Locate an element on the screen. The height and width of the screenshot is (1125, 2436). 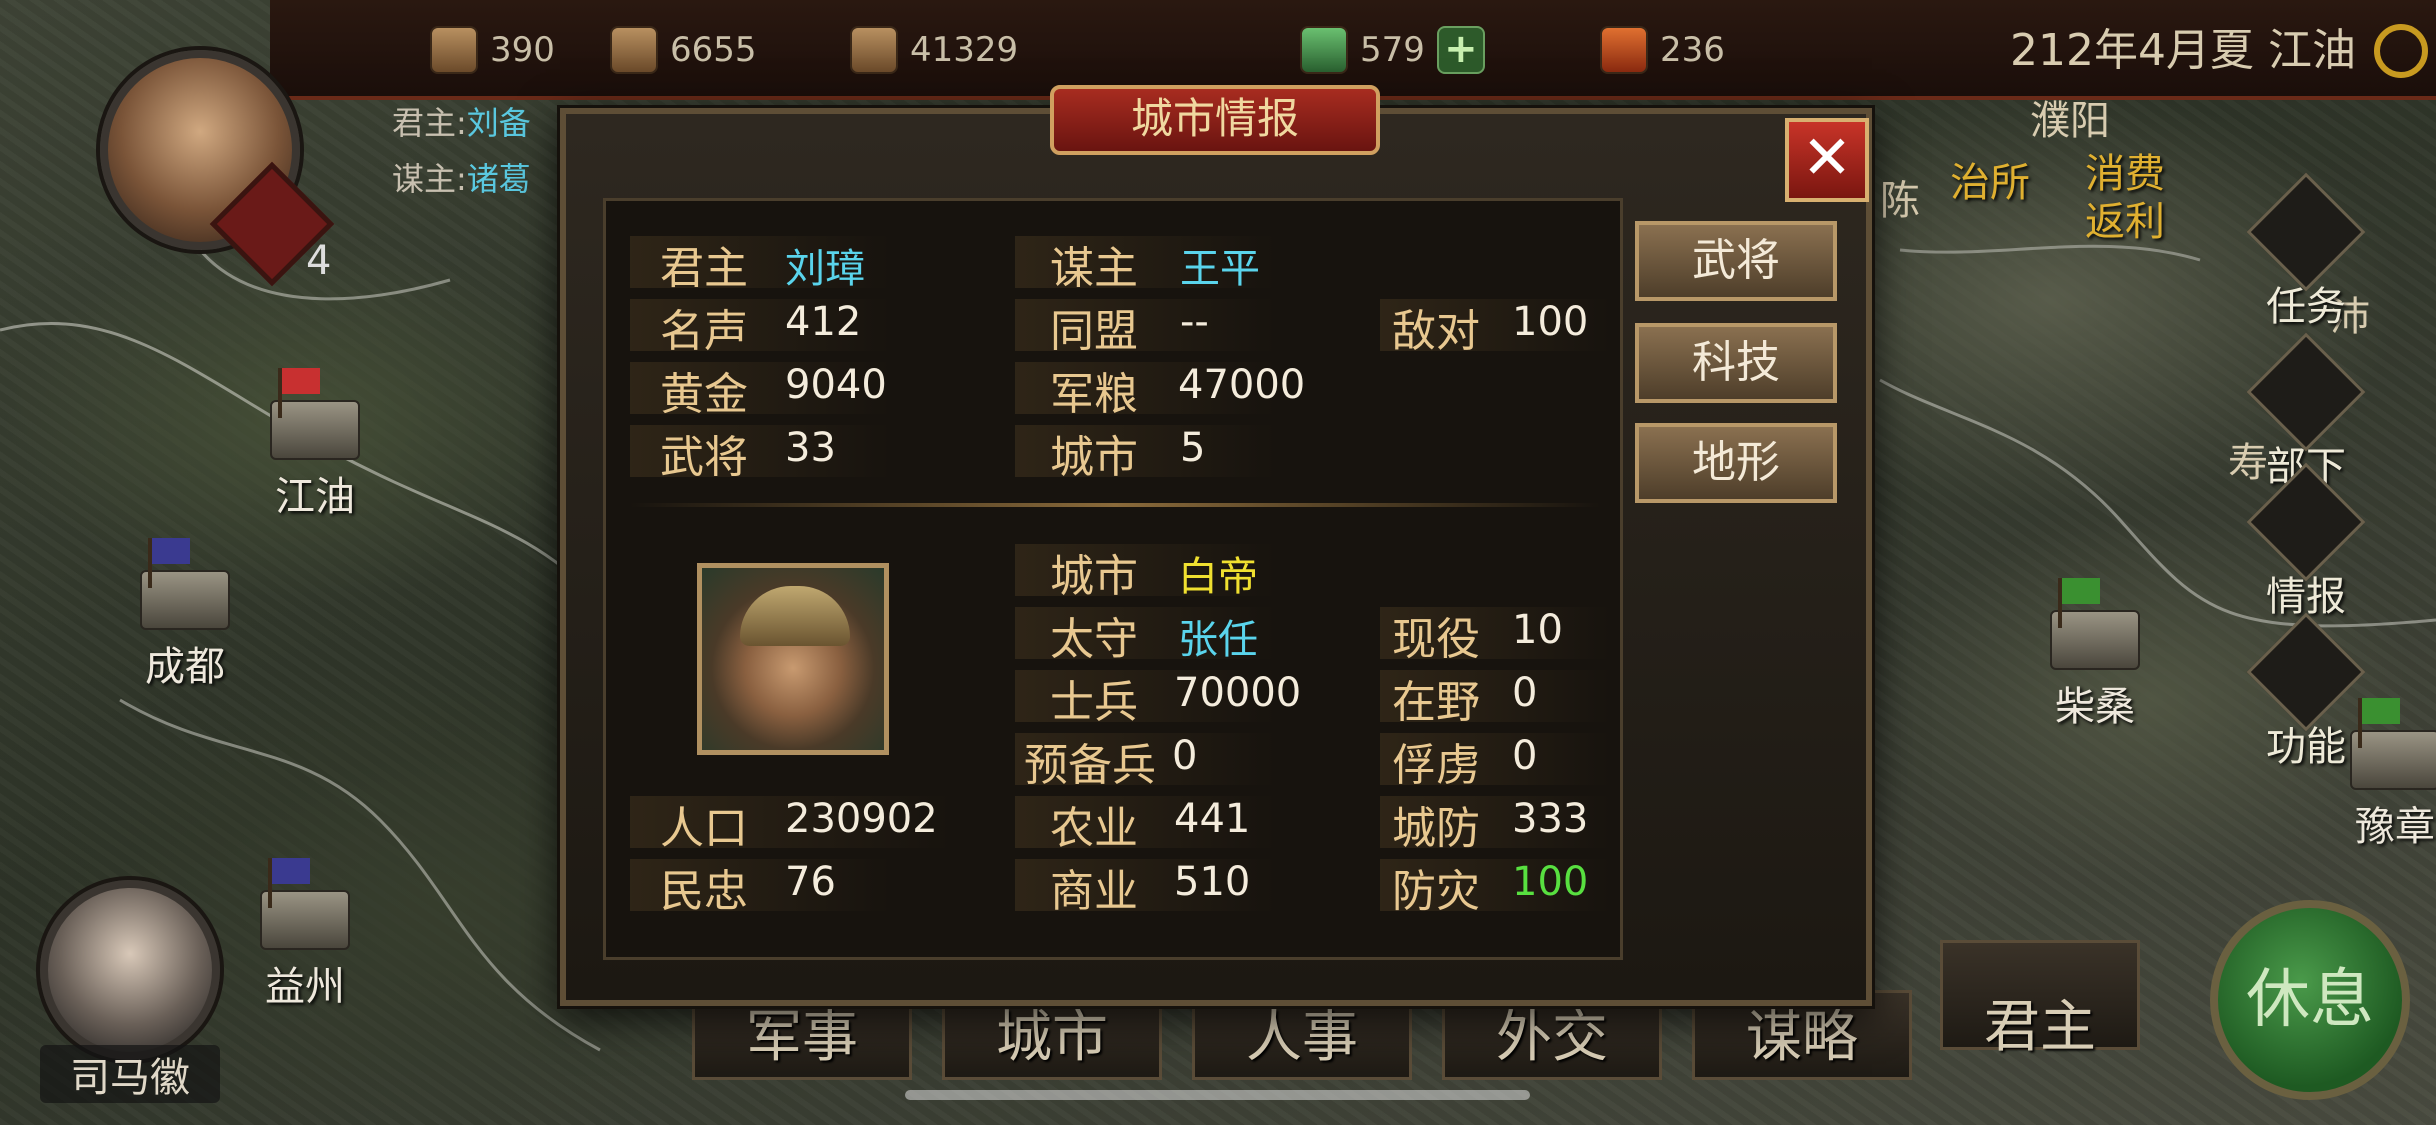
fame-value: 412 is located at coordinates (823, 322).